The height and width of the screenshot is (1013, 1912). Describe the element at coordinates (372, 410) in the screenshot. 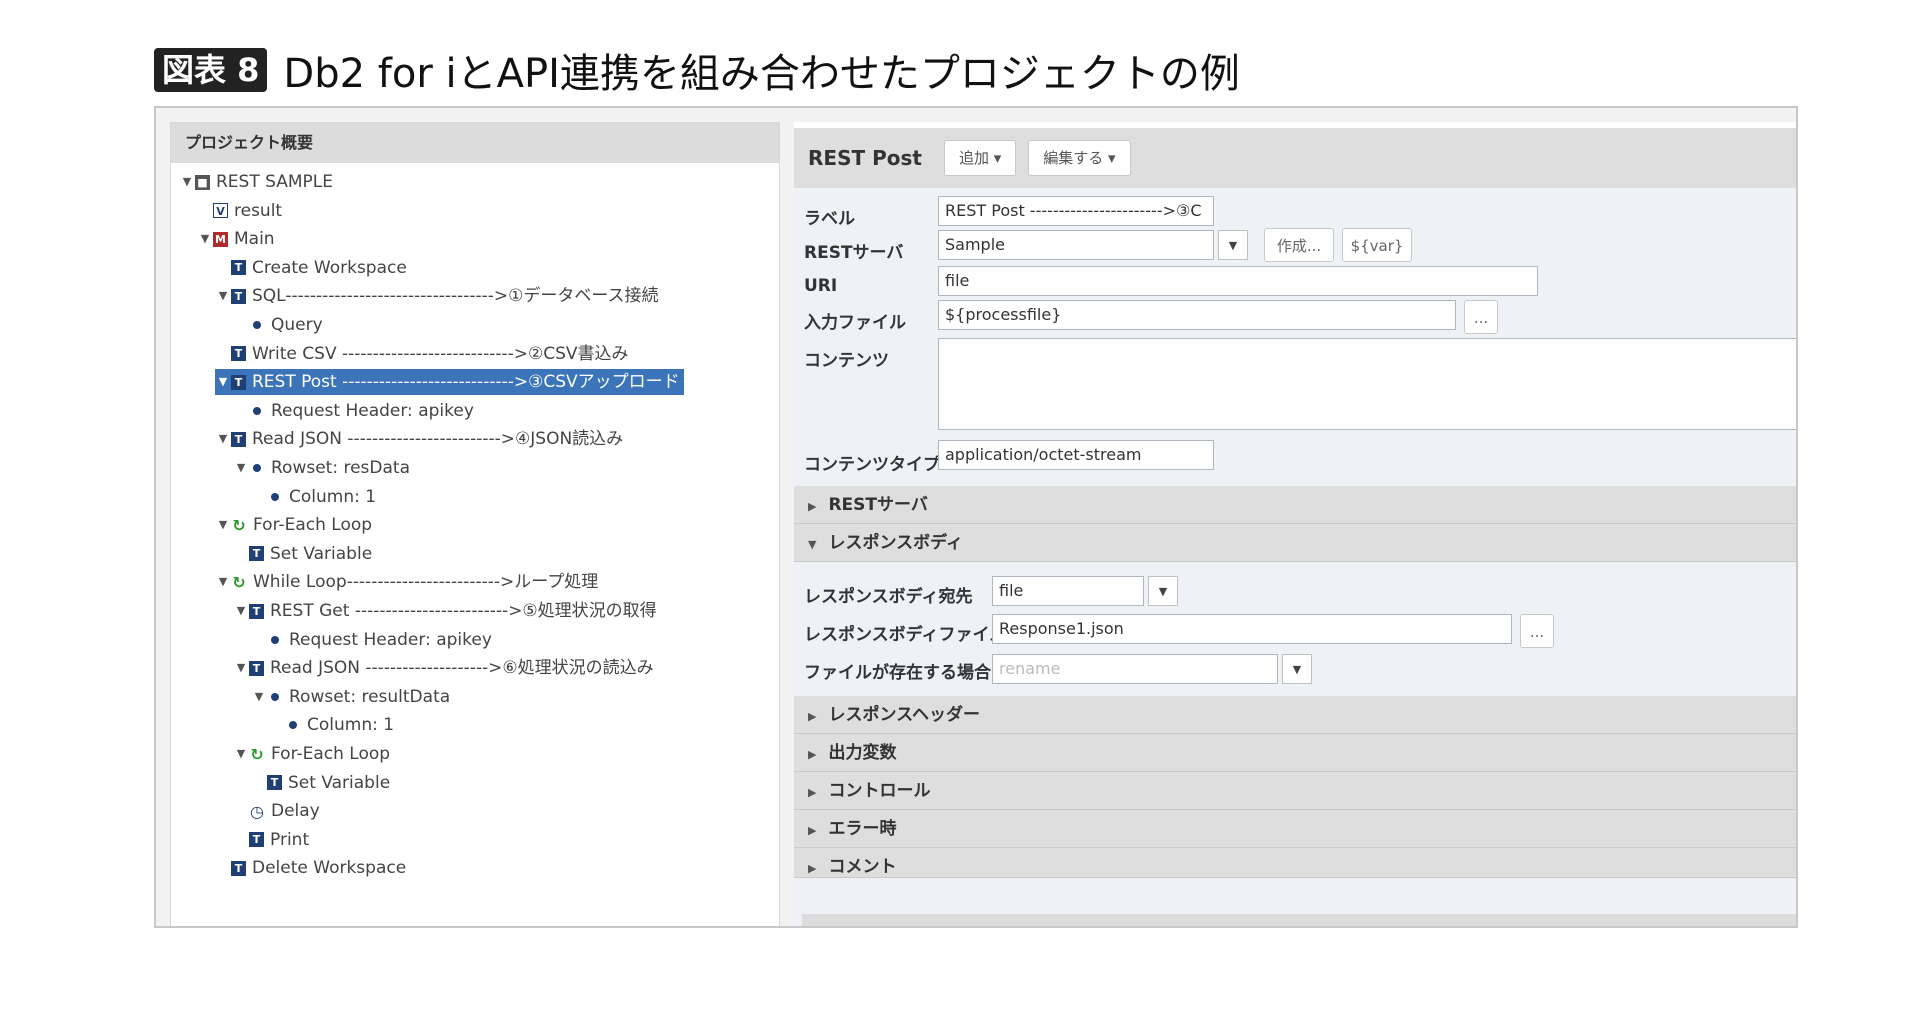

I see `tree-node-label: Request Header: apikey` at that location.